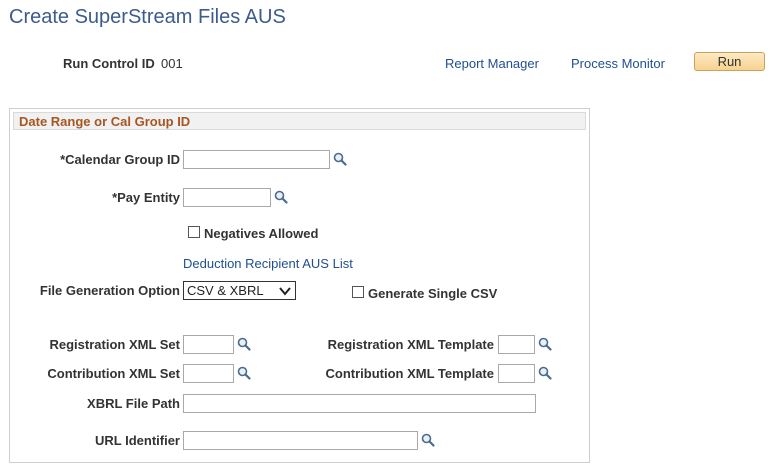 The height and width of the screenshot is (474, 775). I want to click on contribution-xml-template-label: Contribution XML Template, so click(409, 373).